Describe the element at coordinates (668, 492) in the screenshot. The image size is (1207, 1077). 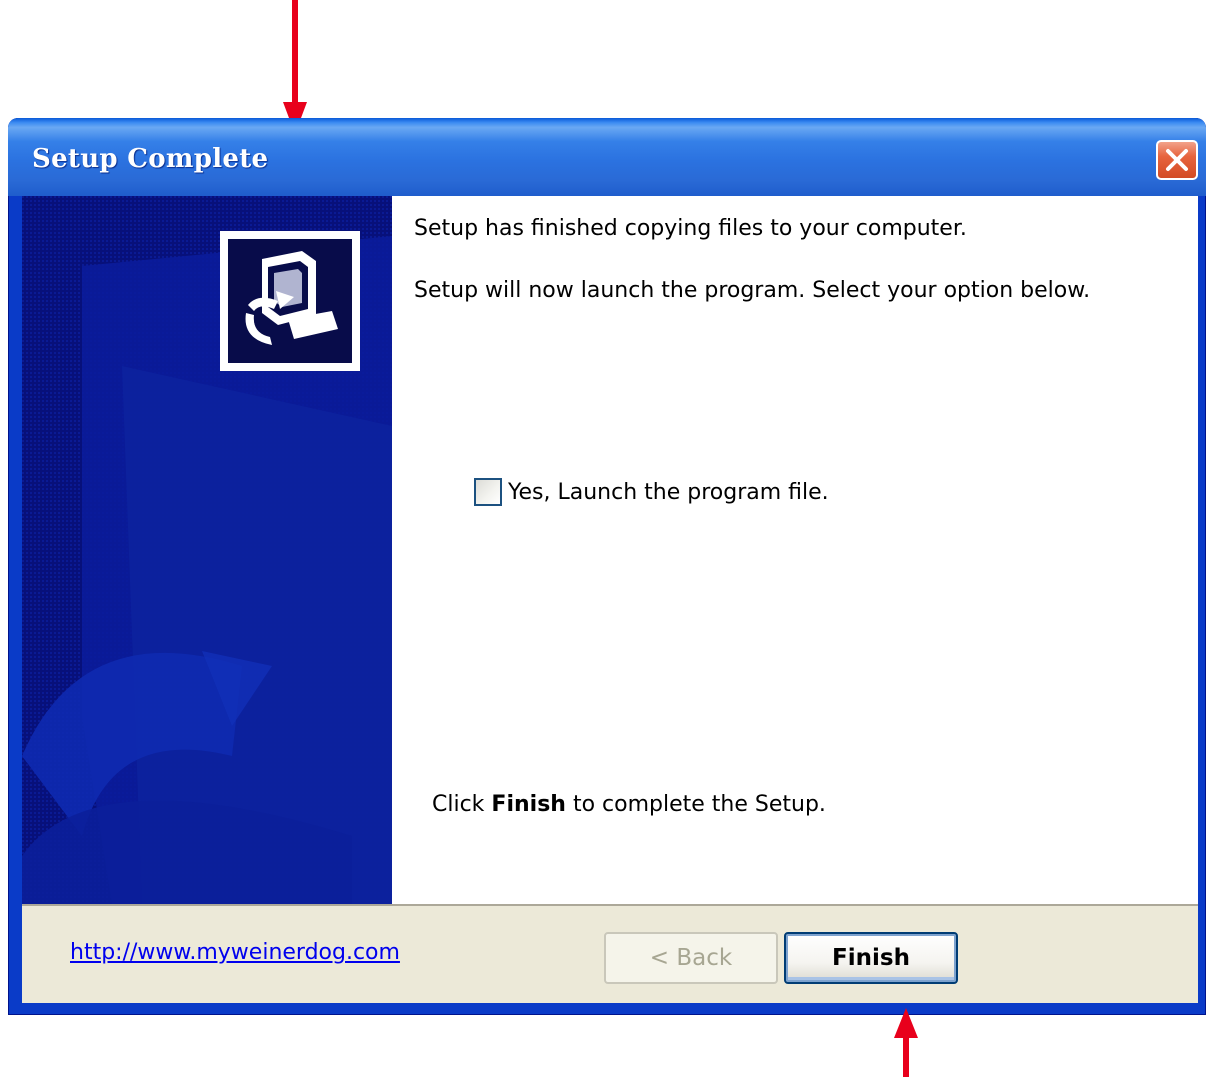
I see `launch-program-label: Yes, Launch the program file.` at that location.